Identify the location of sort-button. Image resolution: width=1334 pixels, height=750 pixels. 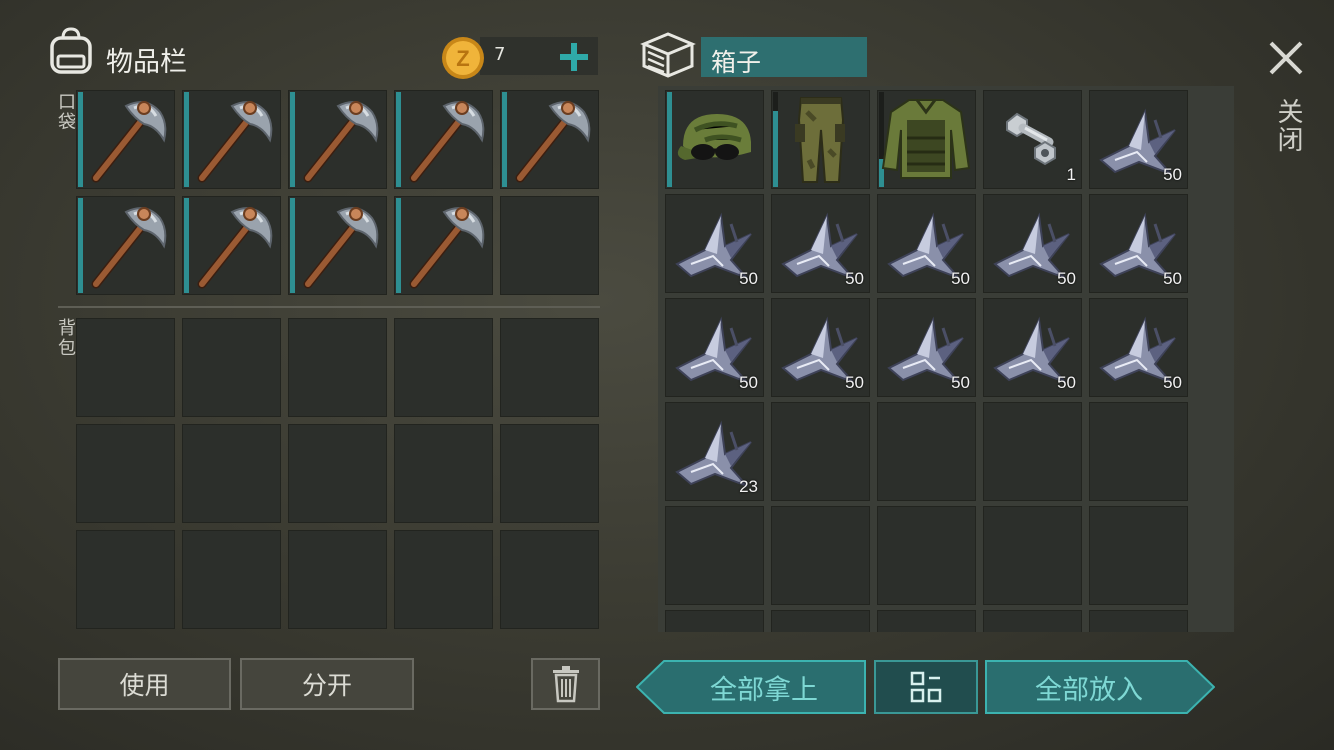
(926, 687).